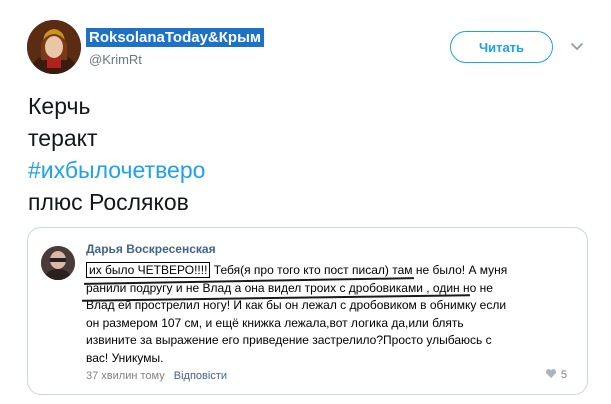 This screenshot has height=404, width=611. I want to click on like-count: 5, so click(556, 375).